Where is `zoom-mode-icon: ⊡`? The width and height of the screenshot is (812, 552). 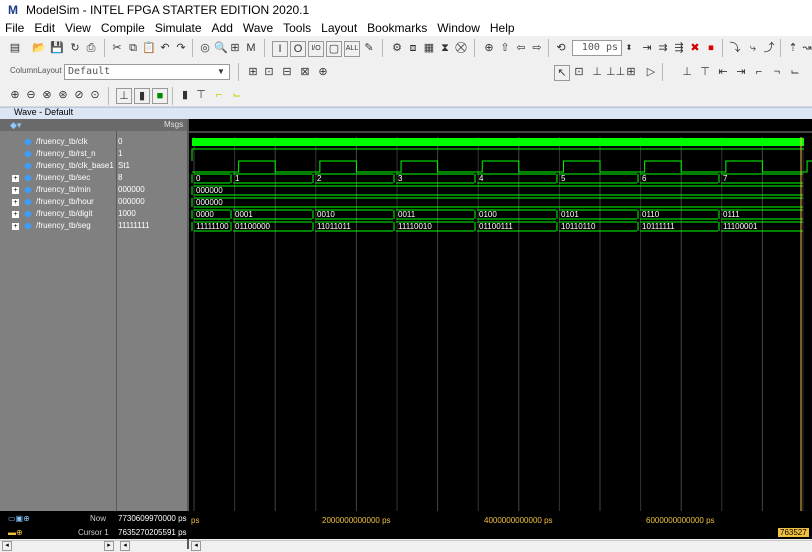 zoom-mode-icon: ⊡ is located at coordinates (579, 72).